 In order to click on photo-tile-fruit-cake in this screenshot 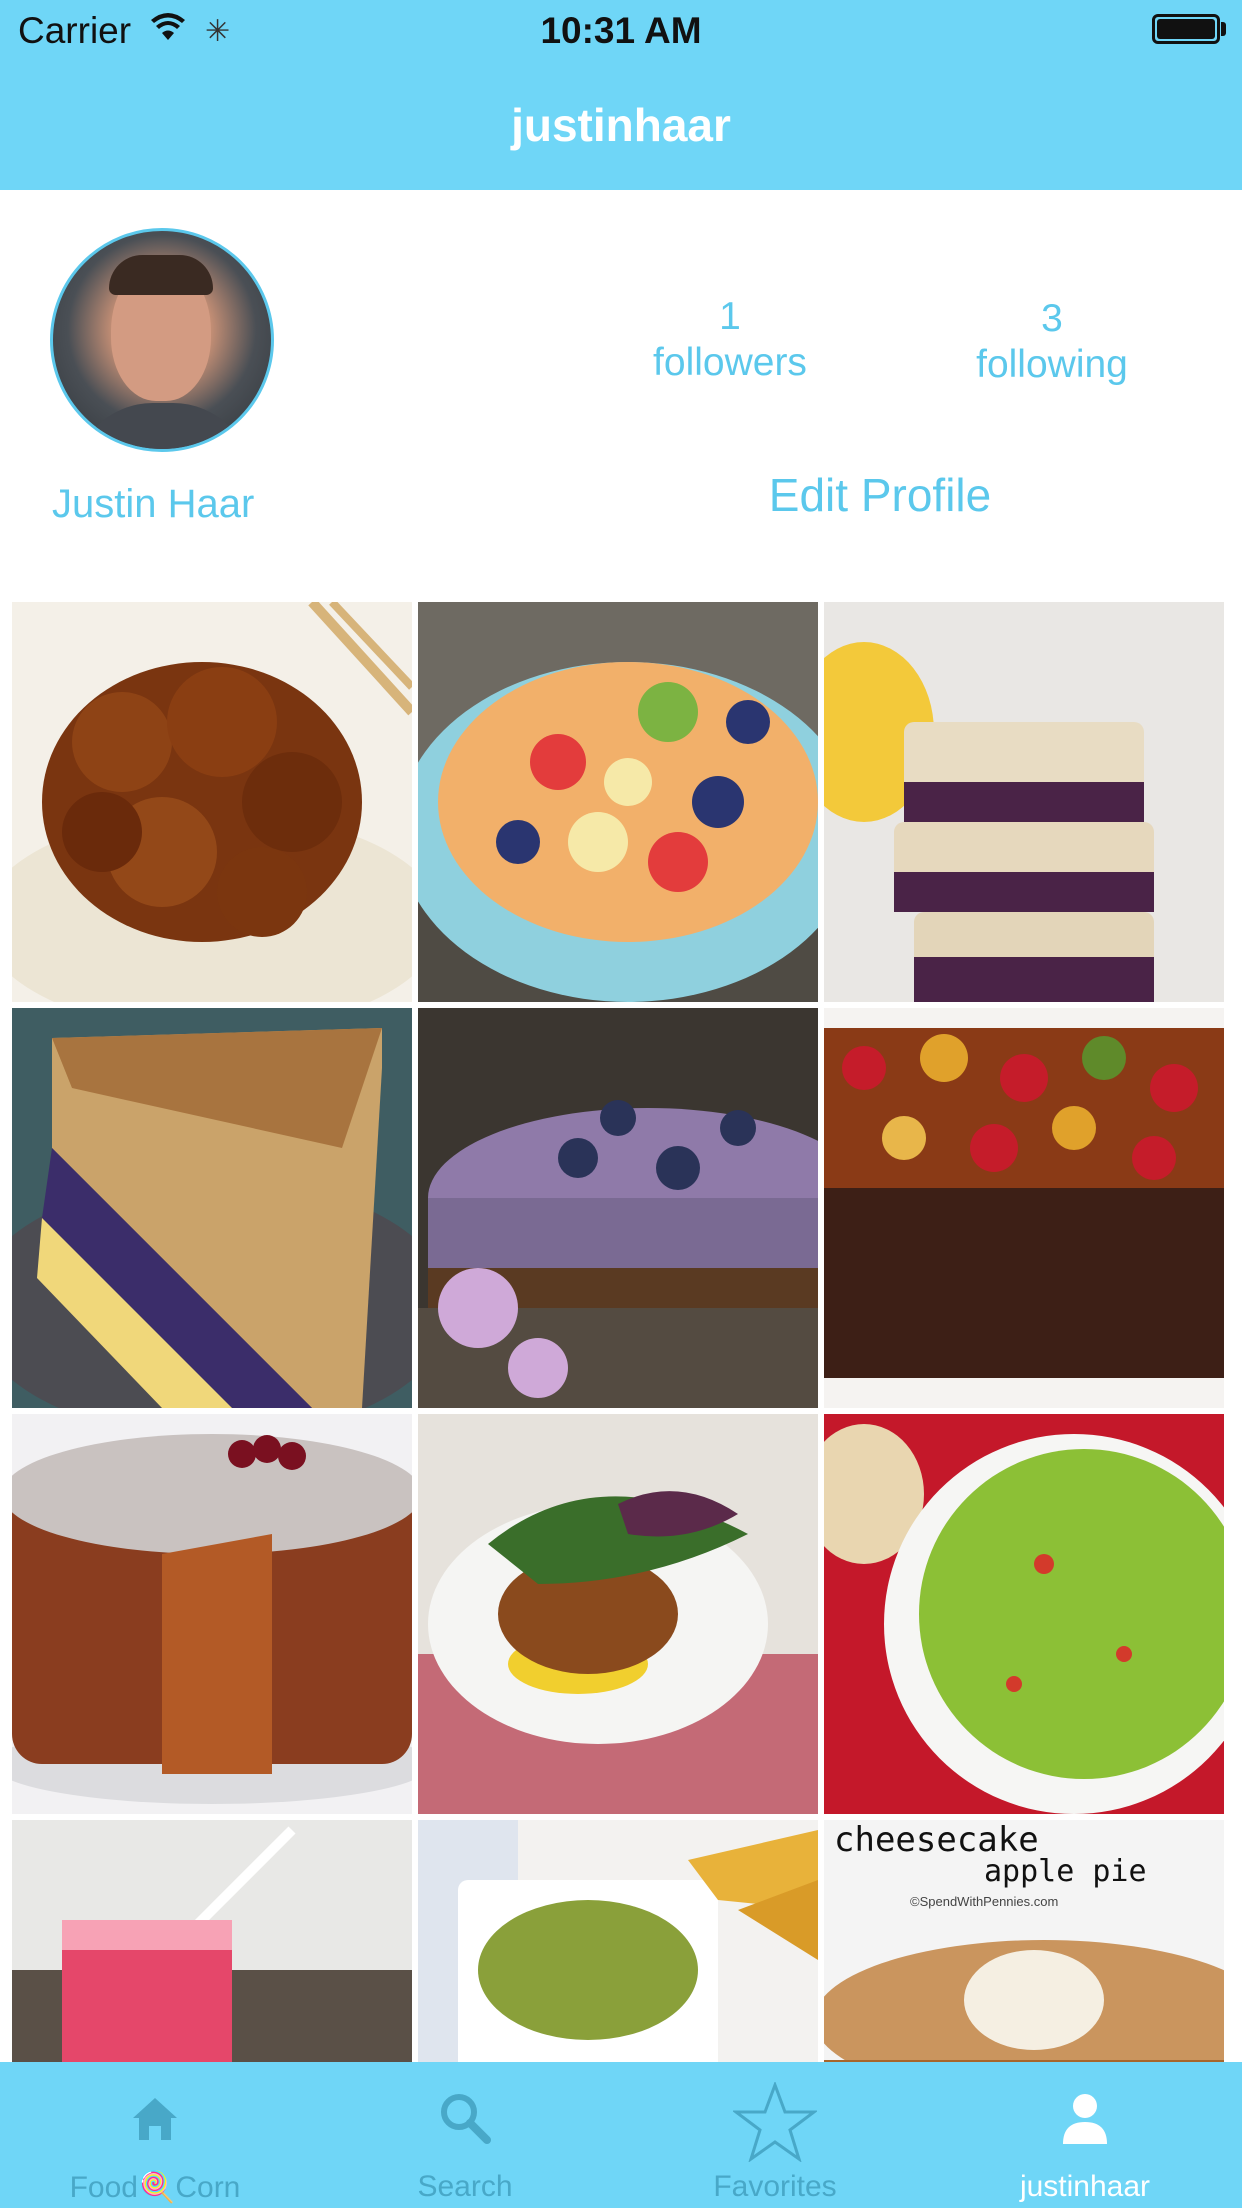, I will do `click(1024, 1208)`.